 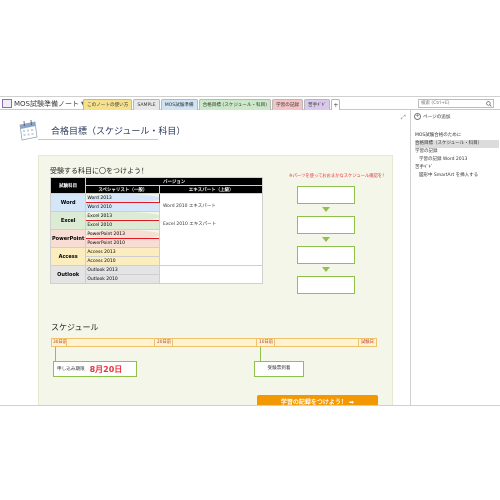 I want to click on tab-study-log: 学習の記録, so click(x=288, y=104).